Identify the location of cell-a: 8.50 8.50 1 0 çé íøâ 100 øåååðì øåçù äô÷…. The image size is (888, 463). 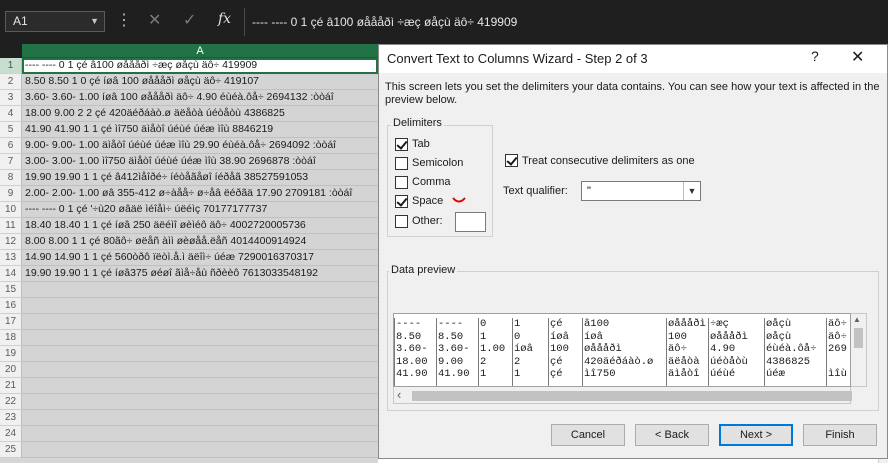
(200, 82).